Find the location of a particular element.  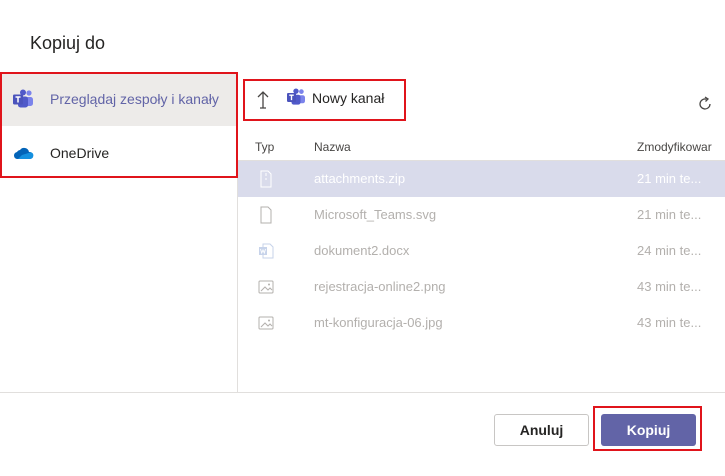

word-doc-icon is located at coordinates (266, 251).